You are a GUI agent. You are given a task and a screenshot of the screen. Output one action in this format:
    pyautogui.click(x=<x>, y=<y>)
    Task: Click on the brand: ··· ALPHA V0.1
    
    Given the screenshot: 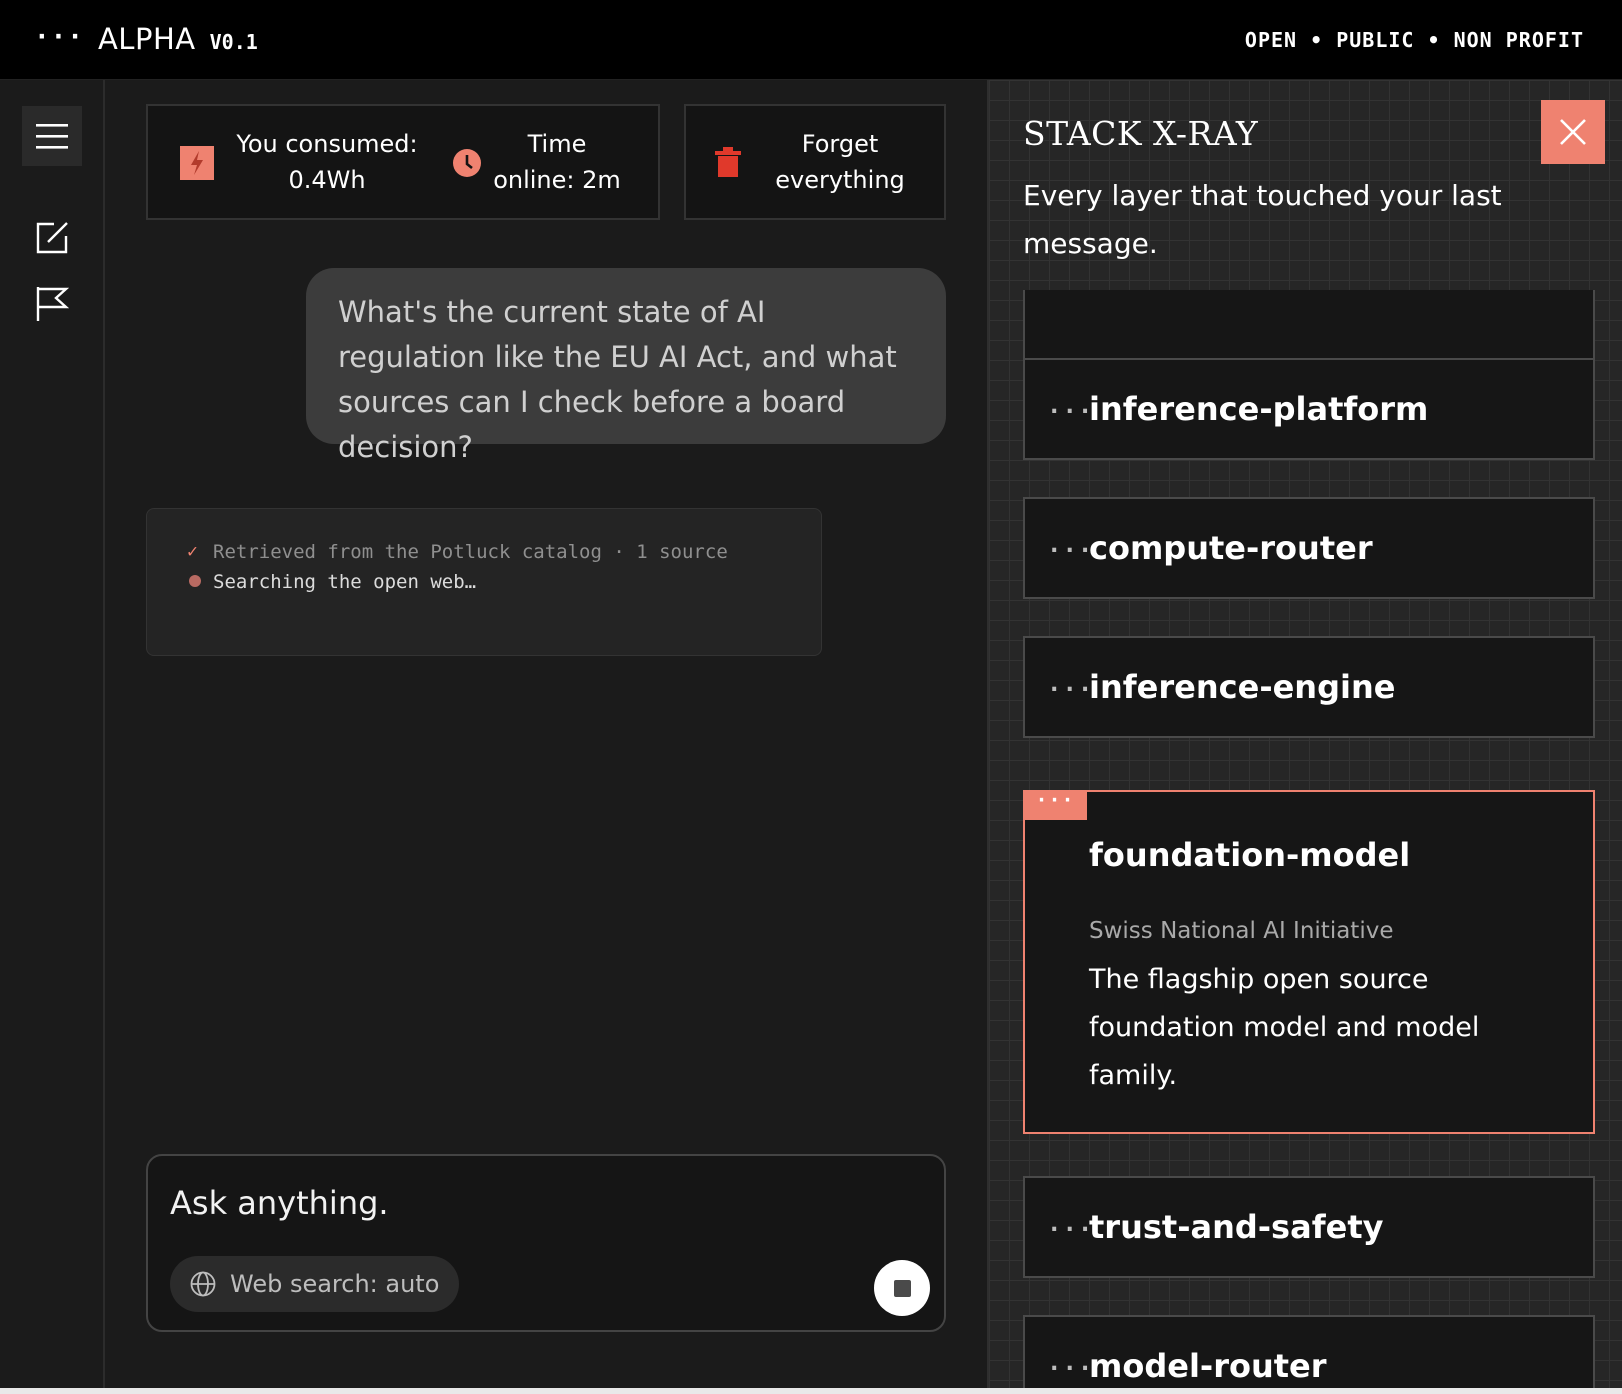 What is the action you would take?
    pyautogui.click(x=146, y=39)
    